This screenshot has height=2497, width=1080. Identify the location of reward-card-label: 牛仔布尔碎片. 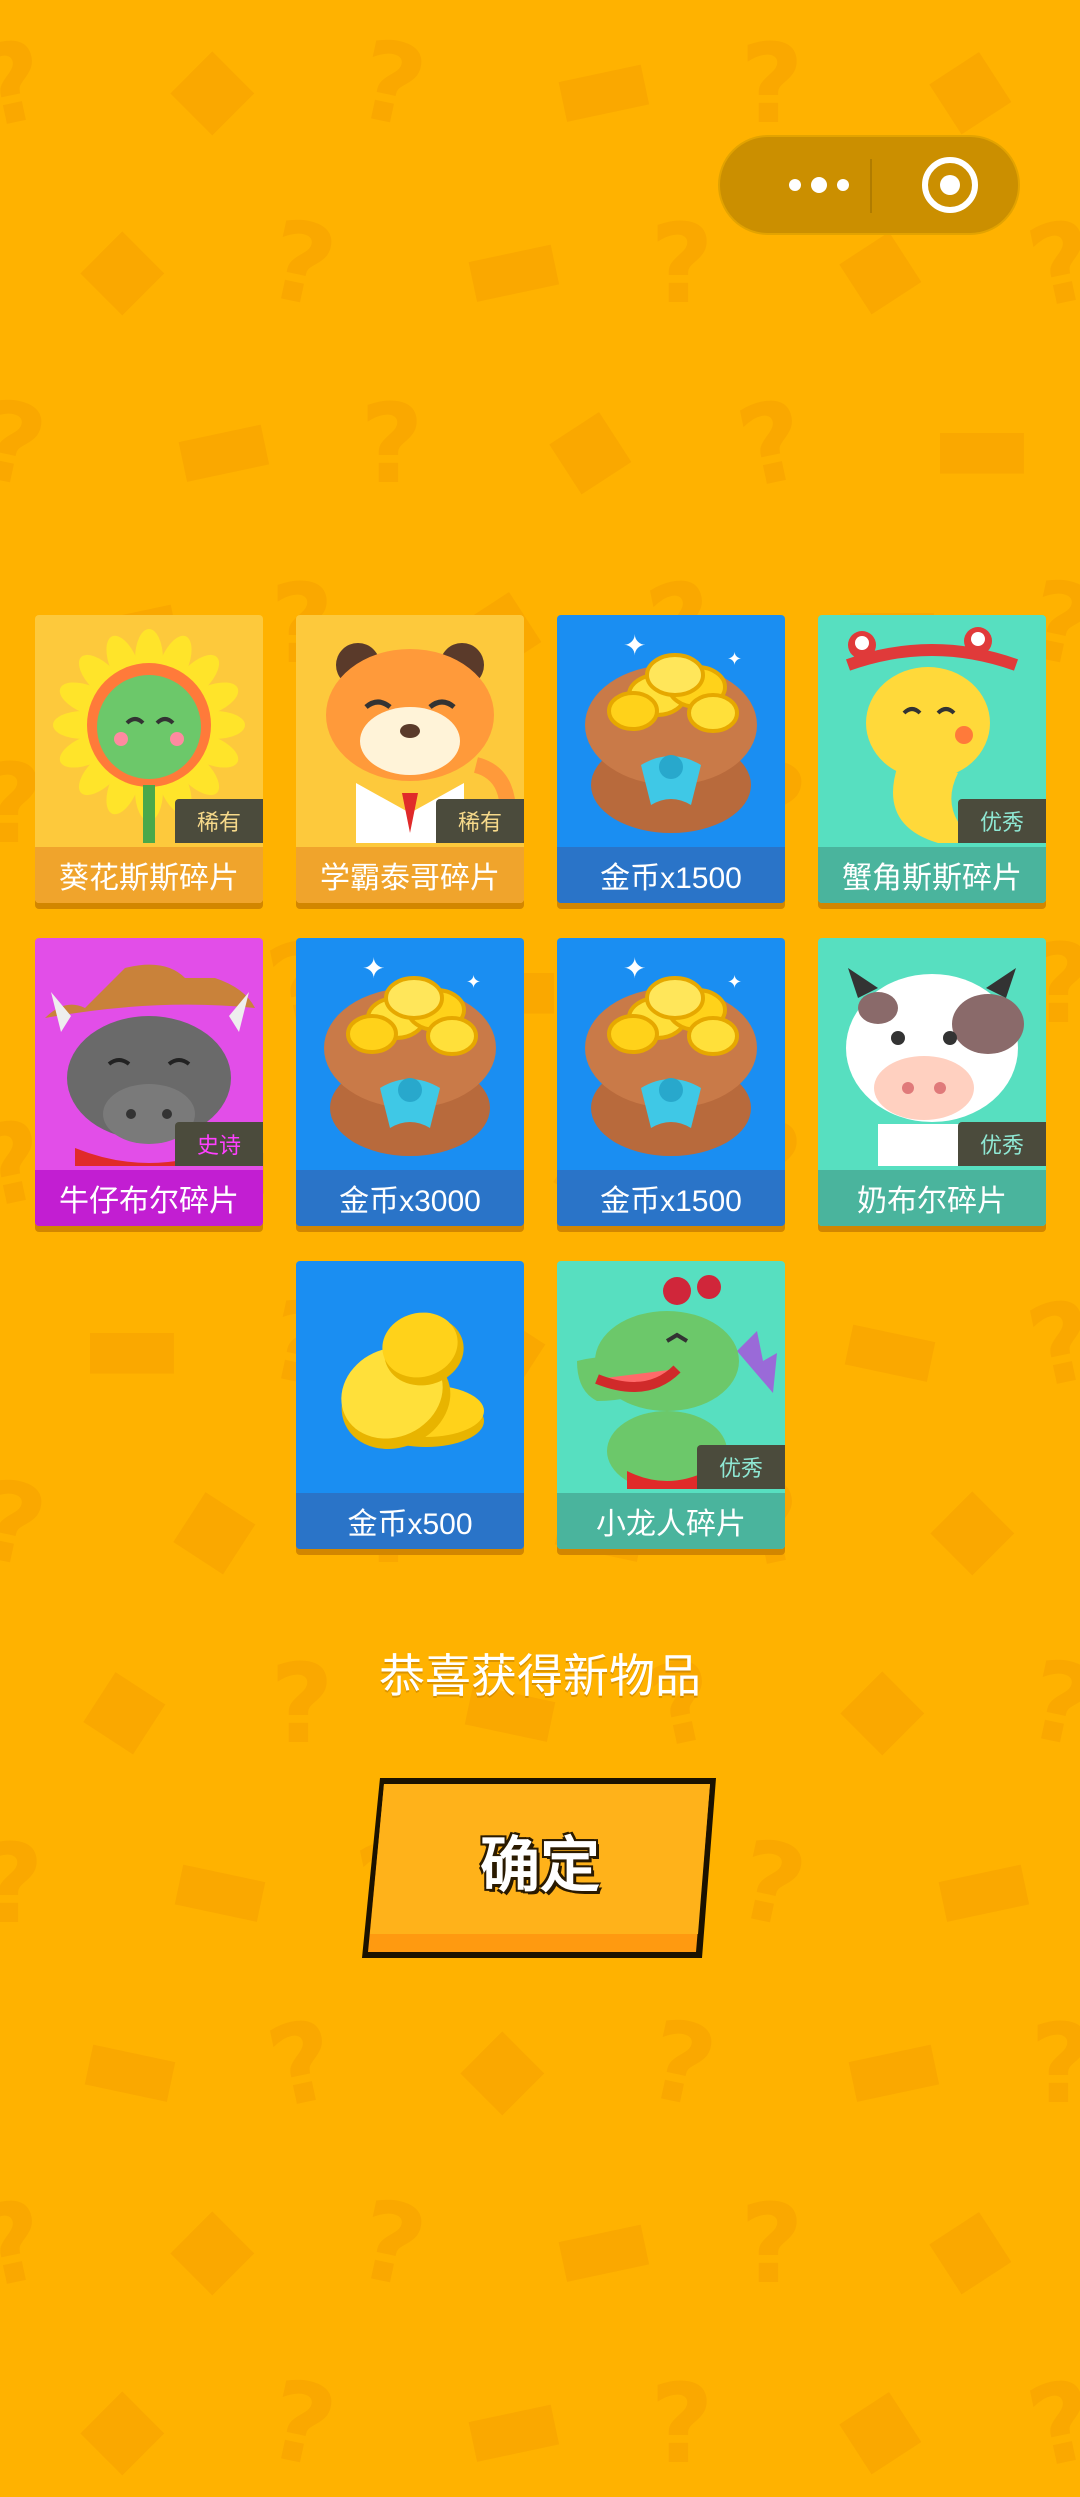
(149, 1198).